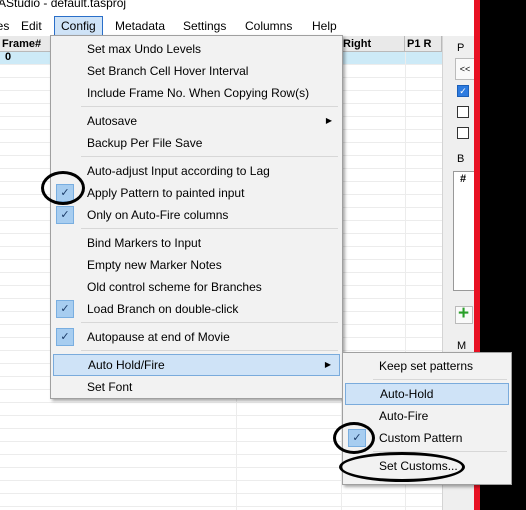  Describe the element at coordinates (427, 416) in the screenshot. I see `menu-item-auto-fire: Auto-Fire` at that location.